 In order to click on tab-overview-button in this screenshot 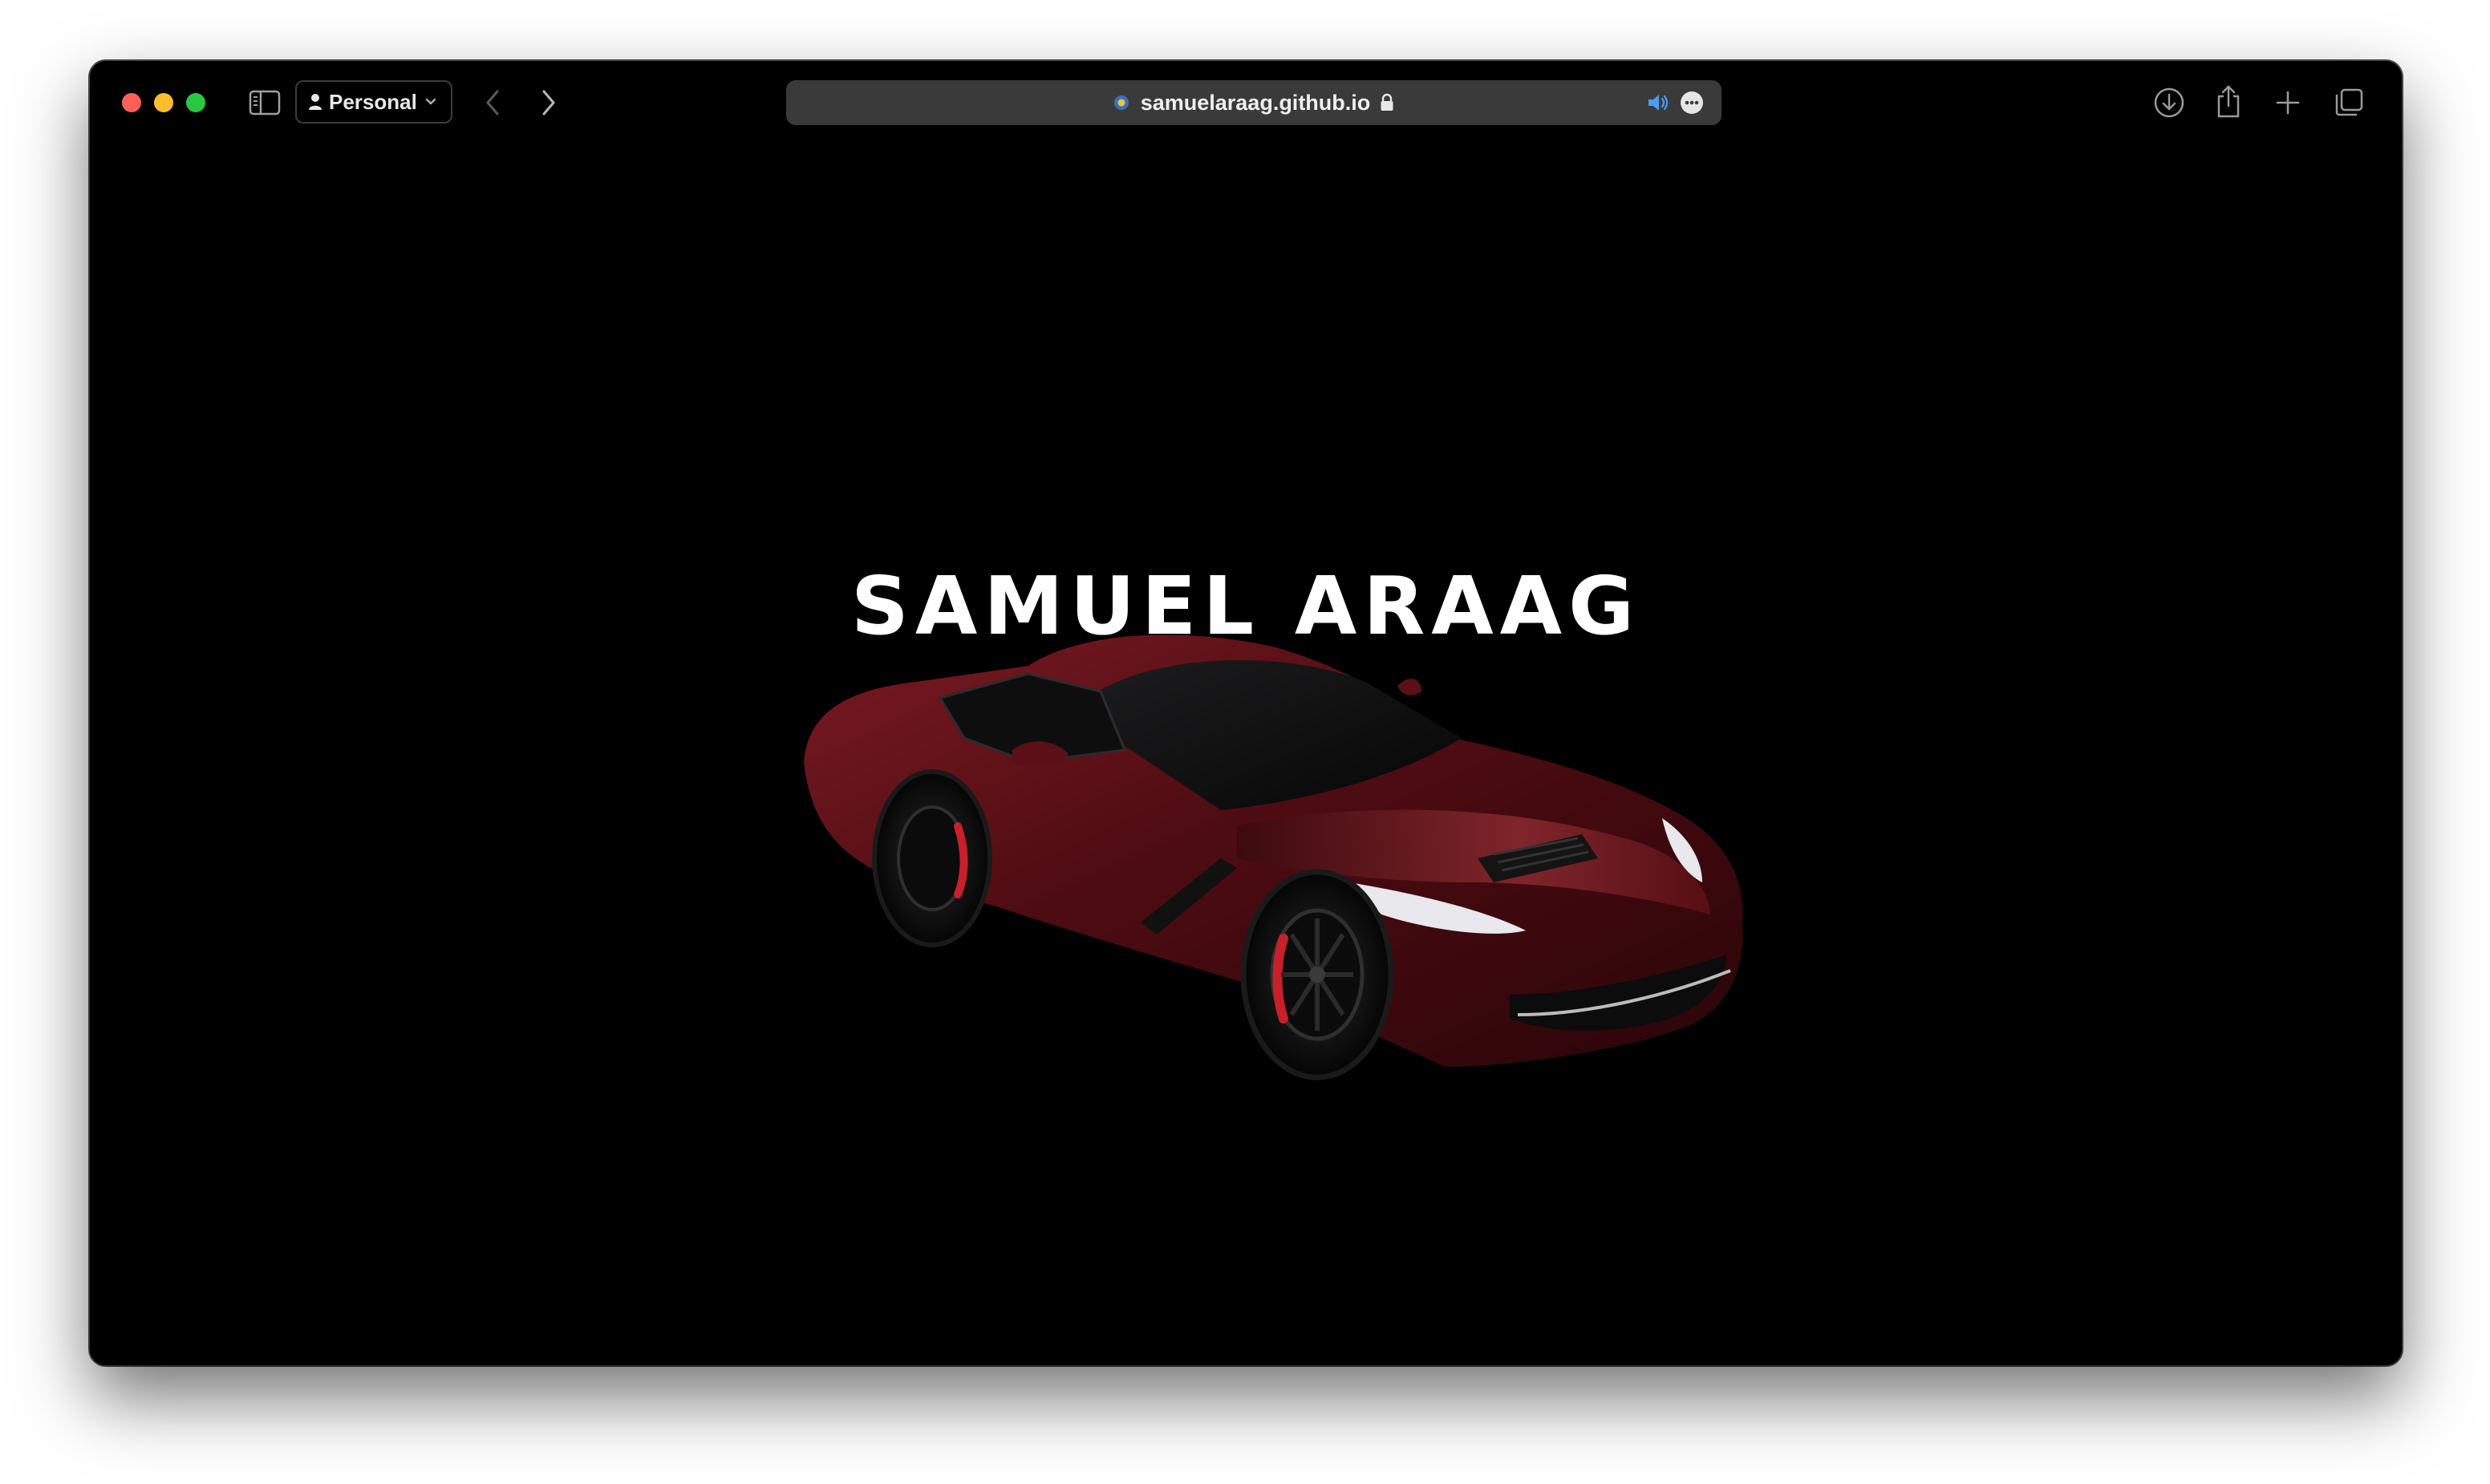, I will do `click(2348, 102)`.